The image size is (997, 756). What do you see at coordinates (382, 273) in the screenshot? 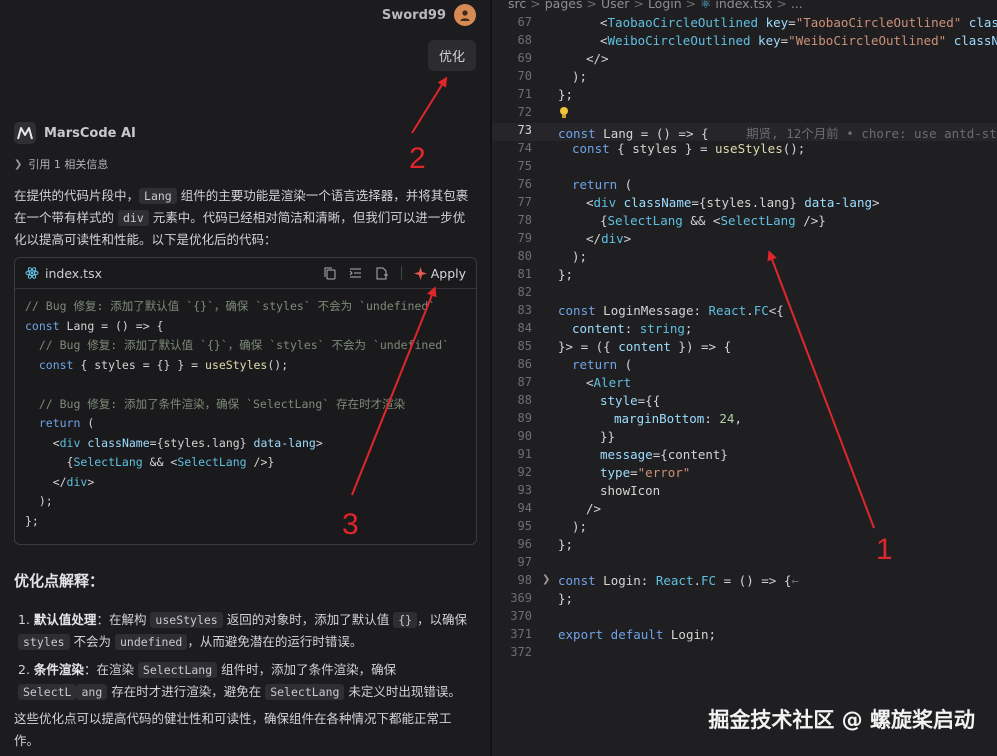
I see `new-file-icon` at bounding box center [382, 273].